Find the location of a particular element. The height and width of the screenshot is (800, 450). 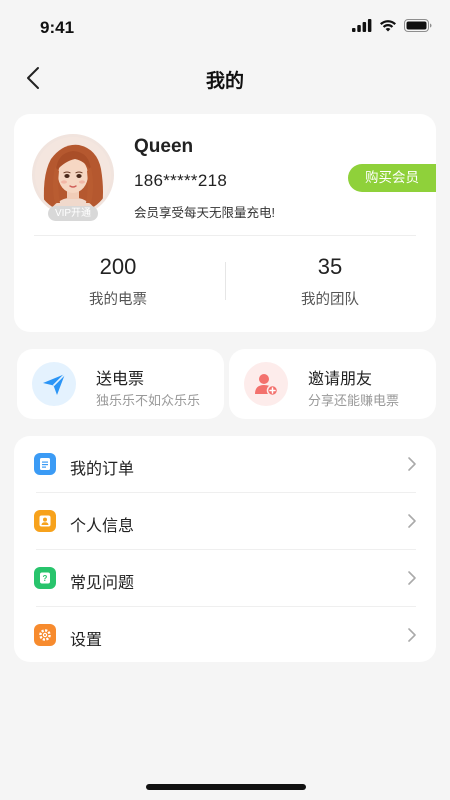

action-subtitle: 分享还能赚电票 is located at coordinates (354, 400).